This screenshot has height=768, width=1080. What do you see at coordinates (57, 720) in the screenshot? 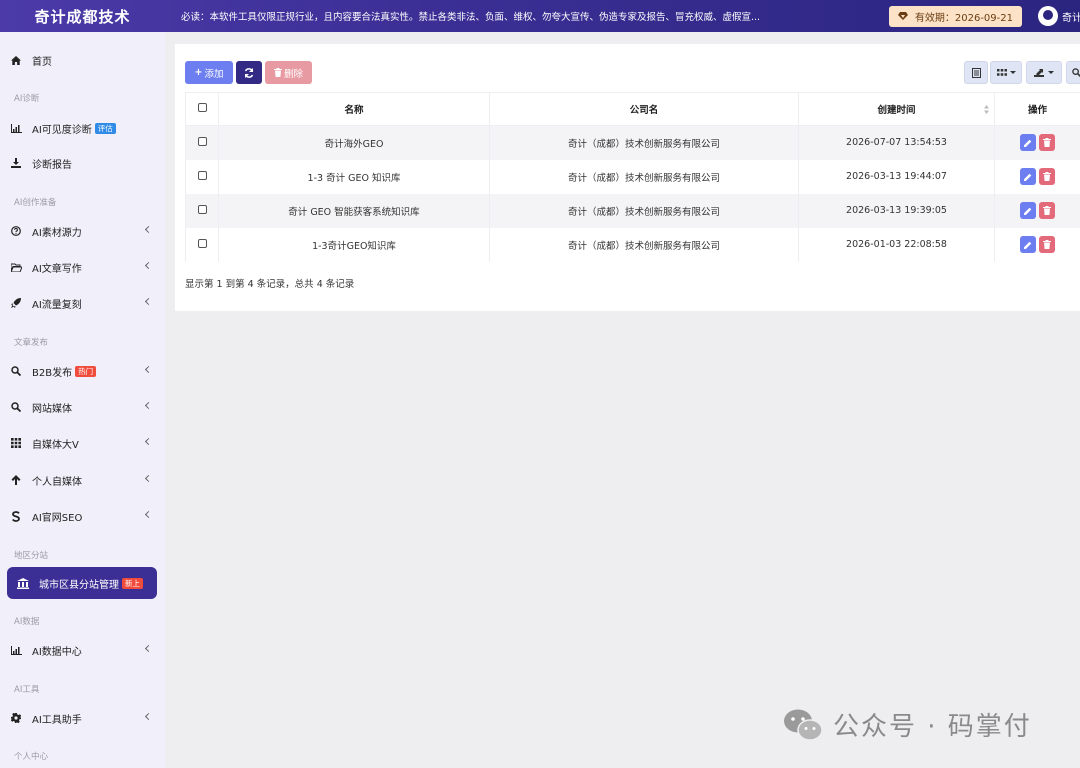
I see `sidebar-item-label: AI工具助手` at bounding box center [57, 720].